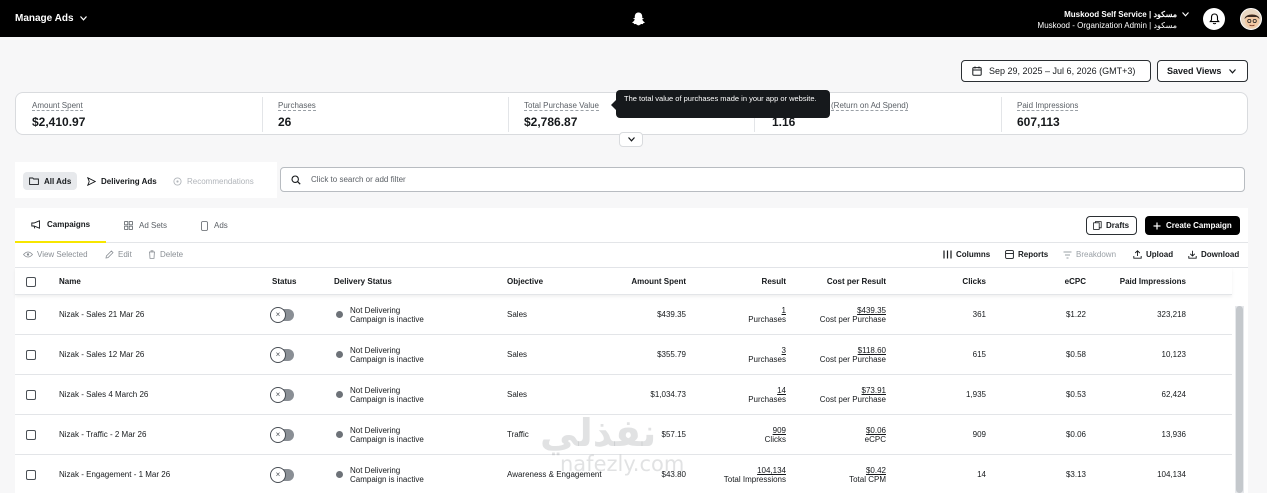 This screenshot has width=1267, height=493. What do you see at coordinates (213, 181) in the screenshot?
I see `filter-recommendations: Recommendations` at bounding box center [213, 181].